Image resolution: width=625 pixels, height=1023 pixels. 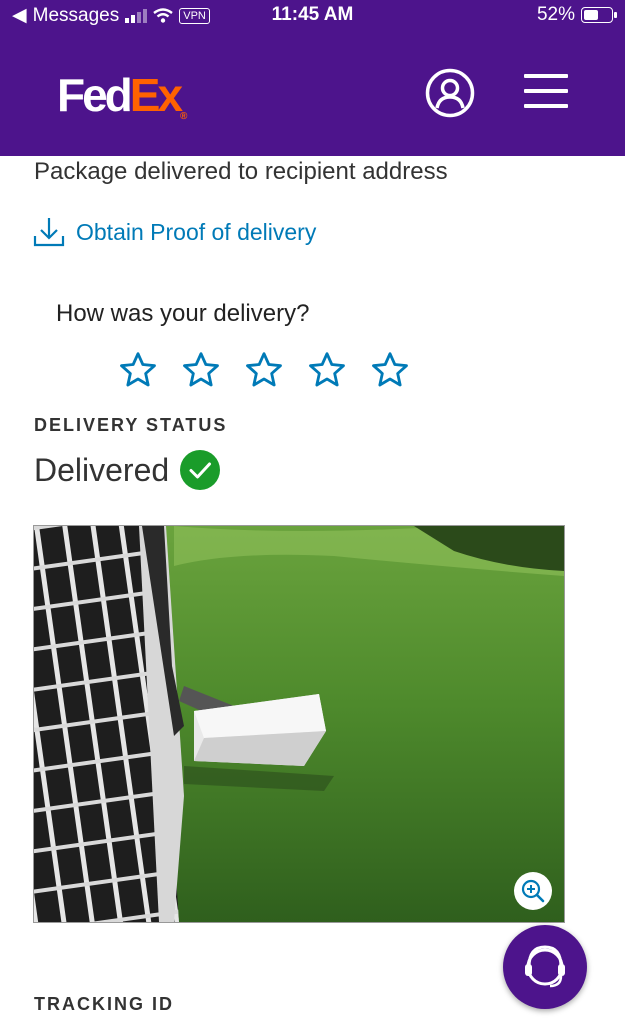 I want to click on fedex-logo: FedEx®, so click(x=122, y=95).